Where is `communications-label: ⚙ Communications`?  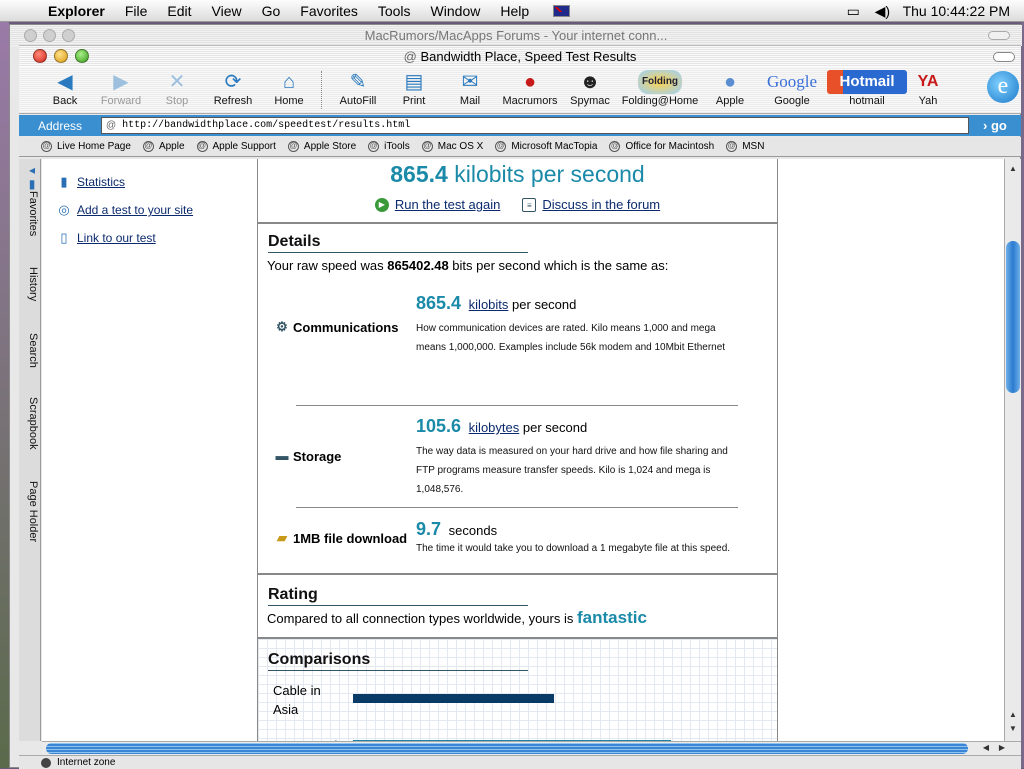
communications-label: ⚙ Communications is located at coordinates (336, 327).